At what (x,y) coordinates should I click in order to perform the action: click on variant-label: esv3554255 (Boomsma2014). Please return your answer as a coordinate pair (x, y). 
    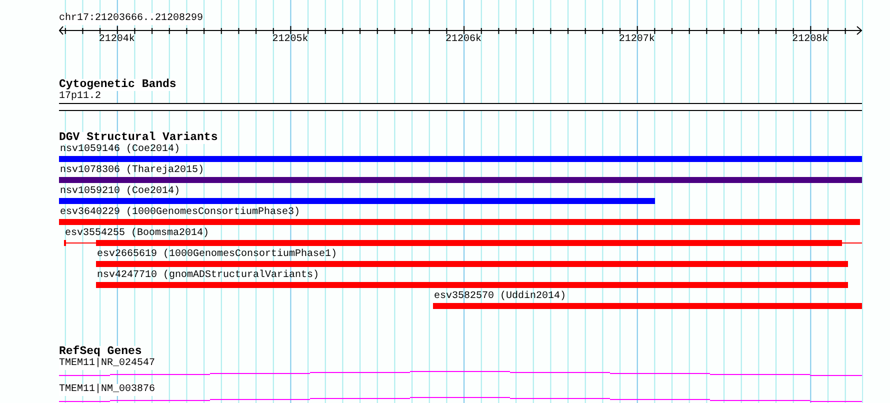
    Looking at the image, I should click on (137, 234).